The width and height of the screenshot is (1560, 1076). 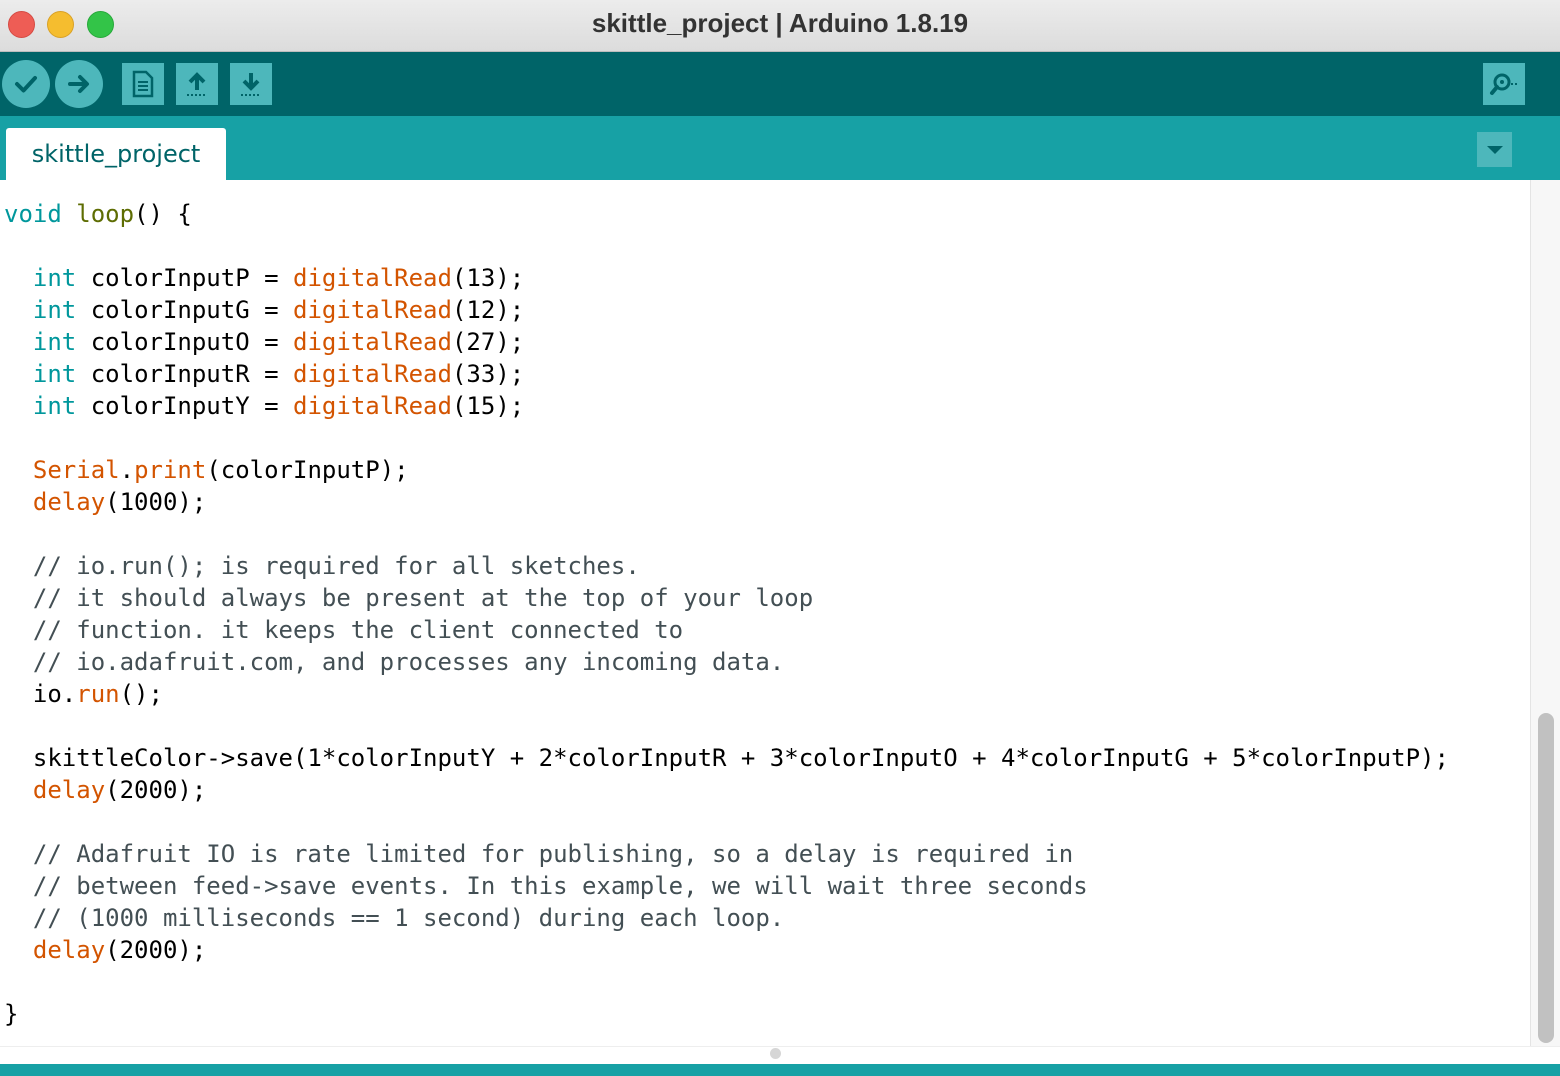 I want to click on code-token: colorInputY =, so click(x=185, y=406).